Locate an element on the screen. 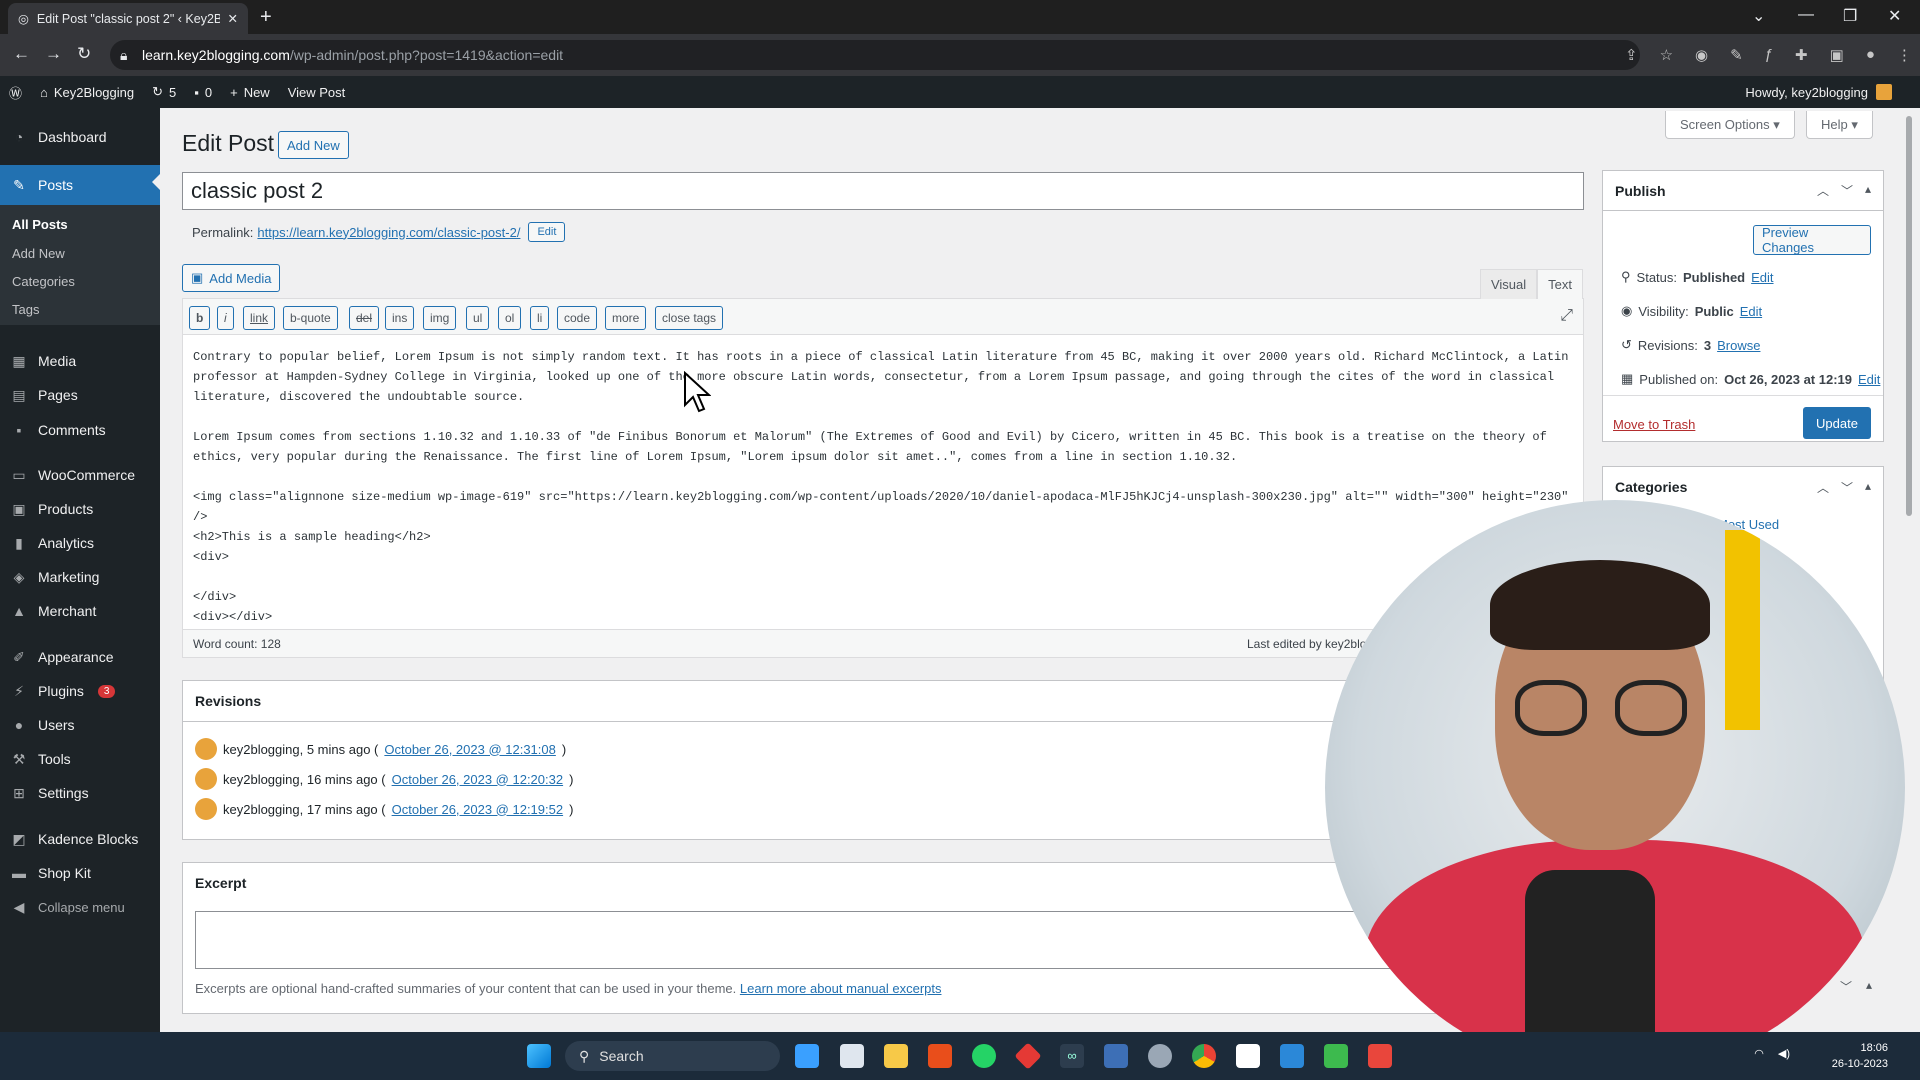  qt-del-button: del is located at coordinates (364, 318).